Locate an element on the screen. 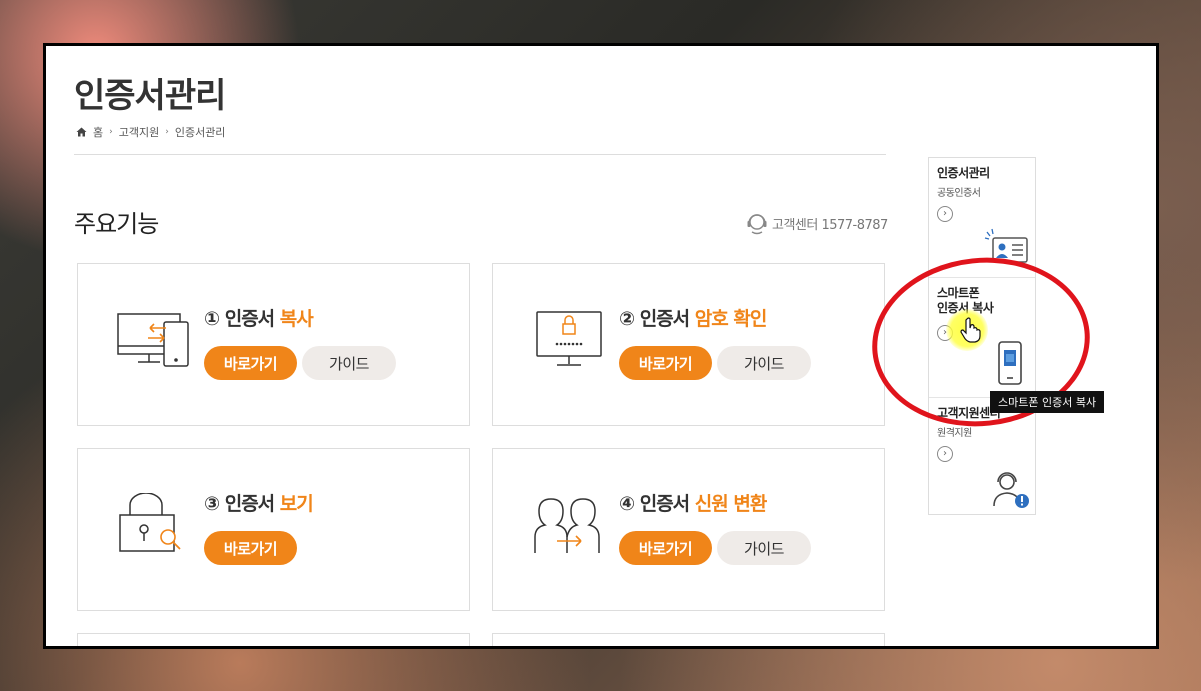  password-check-guide-button: 가이드 is located at coordinates (764, 363).